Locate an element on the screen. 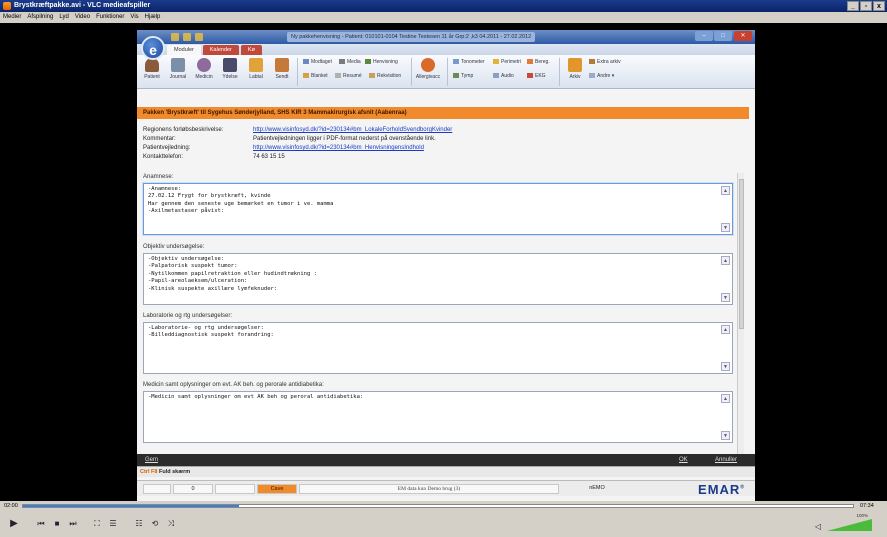 This screenshot has width=887, height=537. annuller-button: Annuller is located at coordinates (726, 460).